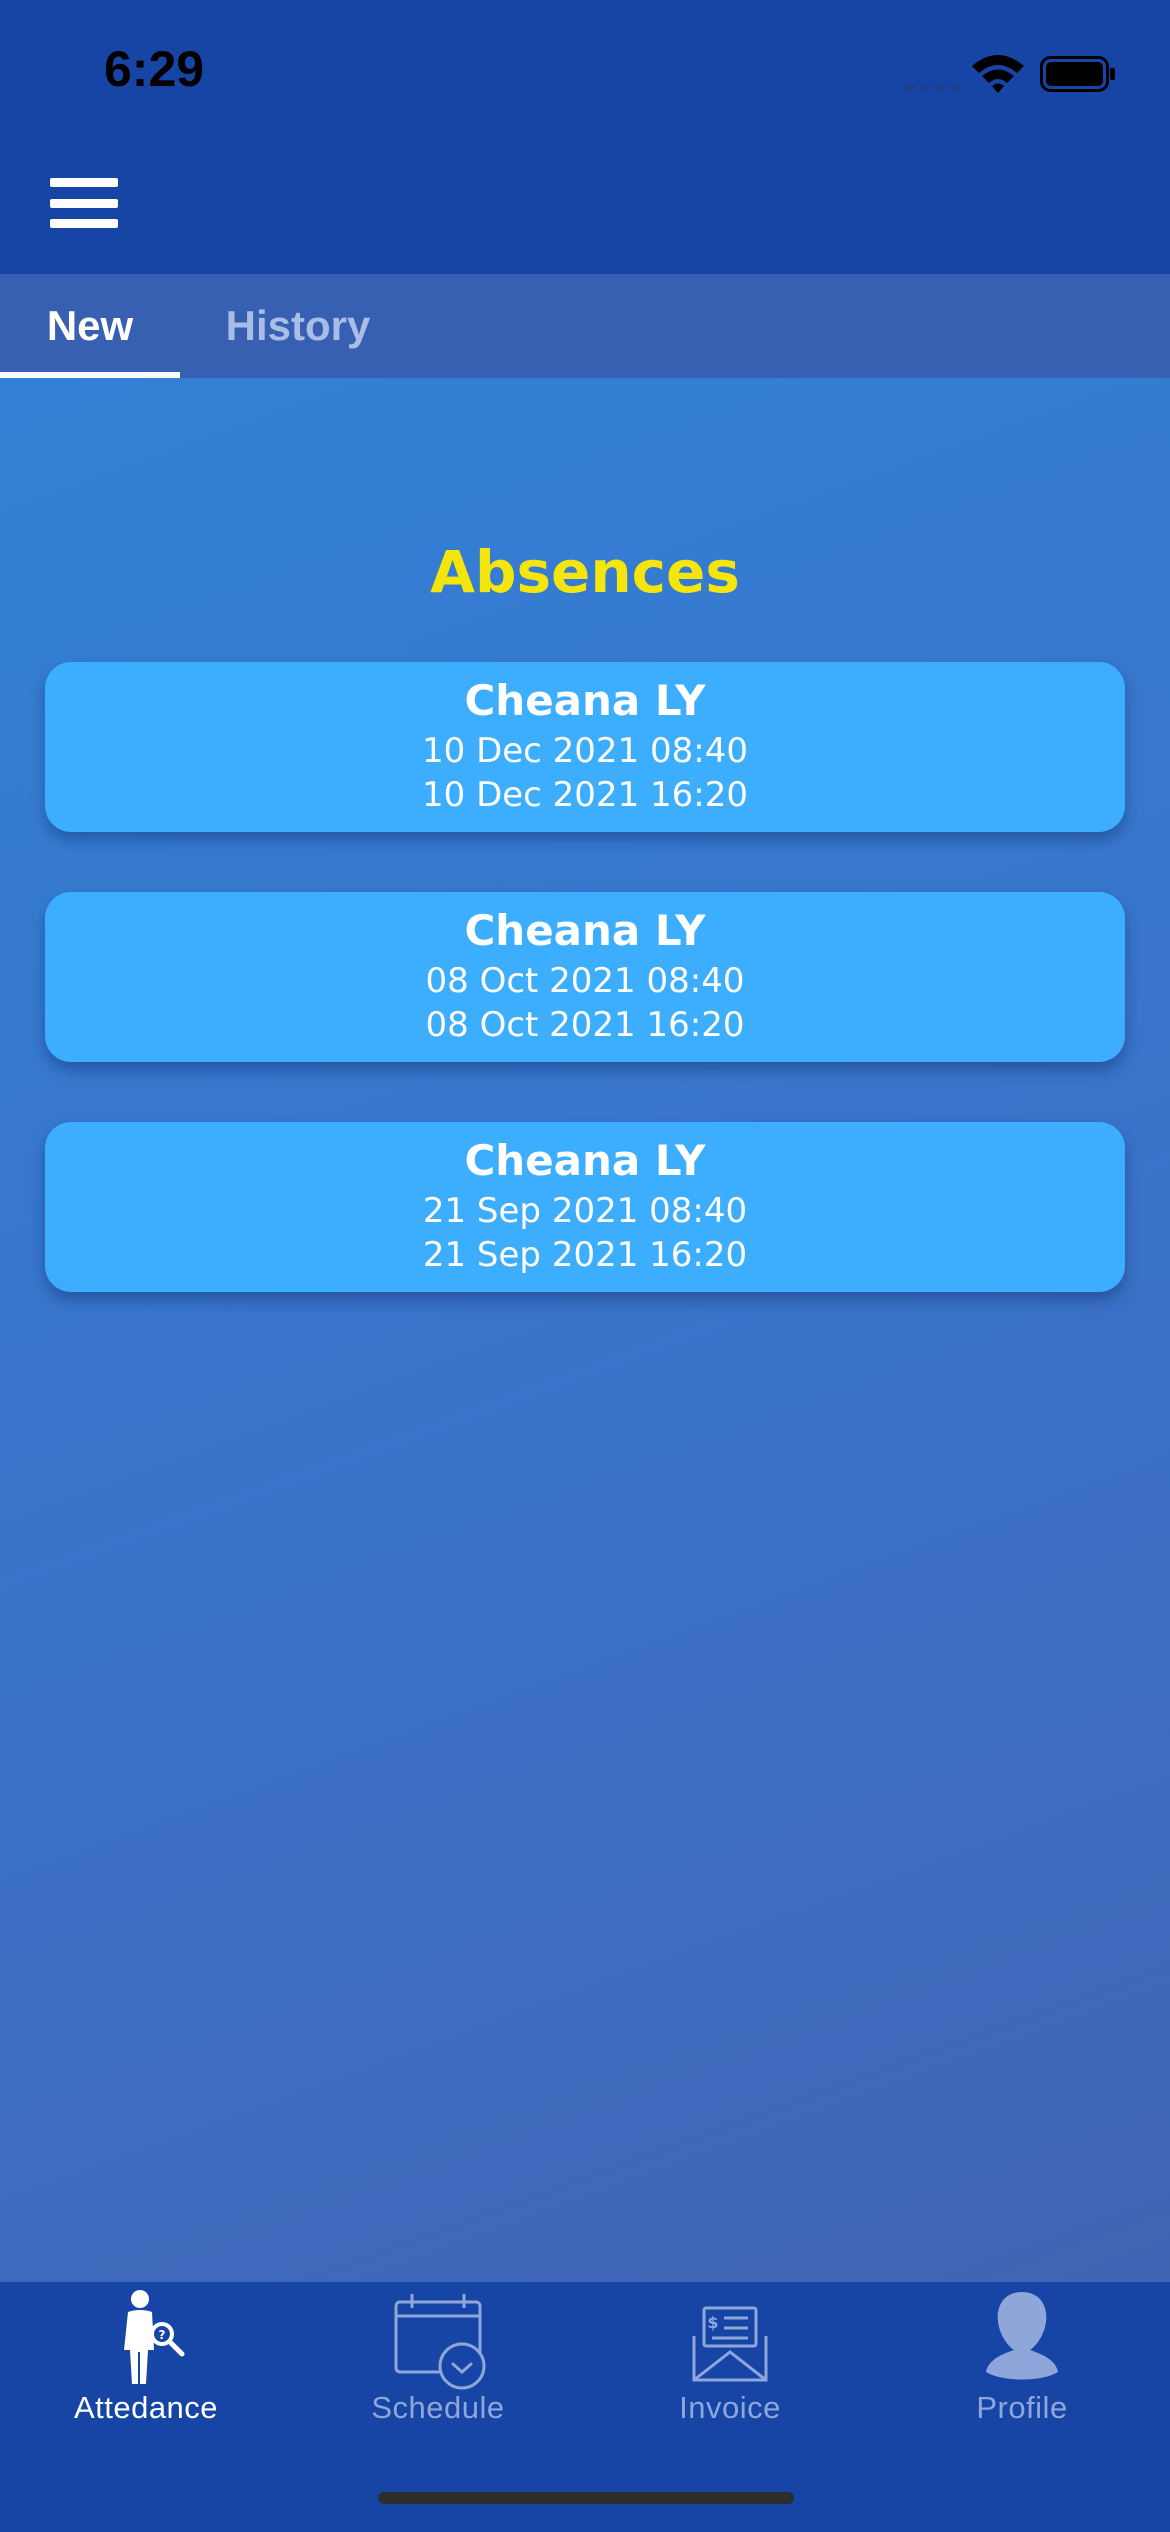 Image resolution: width=1170 pixels, height=2532 pixels. I want to click on nav-item-profile: Profile, so click(1022, 2357).